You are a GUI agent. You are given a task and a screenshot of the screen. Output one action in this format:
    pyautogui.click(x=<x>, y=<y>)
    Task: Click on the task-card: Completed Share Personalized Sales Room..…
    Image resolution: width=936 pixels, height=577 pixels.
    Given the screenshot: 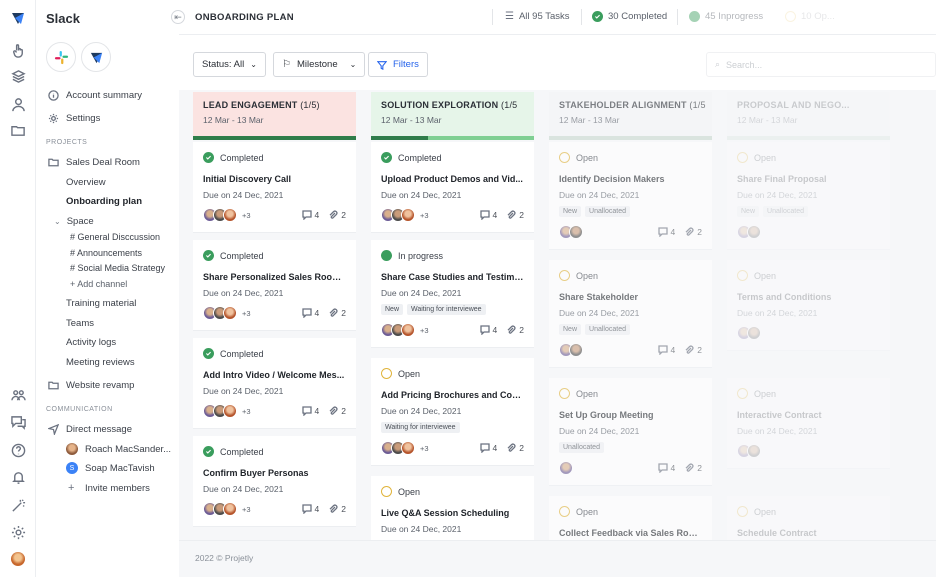 What is the action you would take?
    pyautogui.click(x=274, y=285)
    